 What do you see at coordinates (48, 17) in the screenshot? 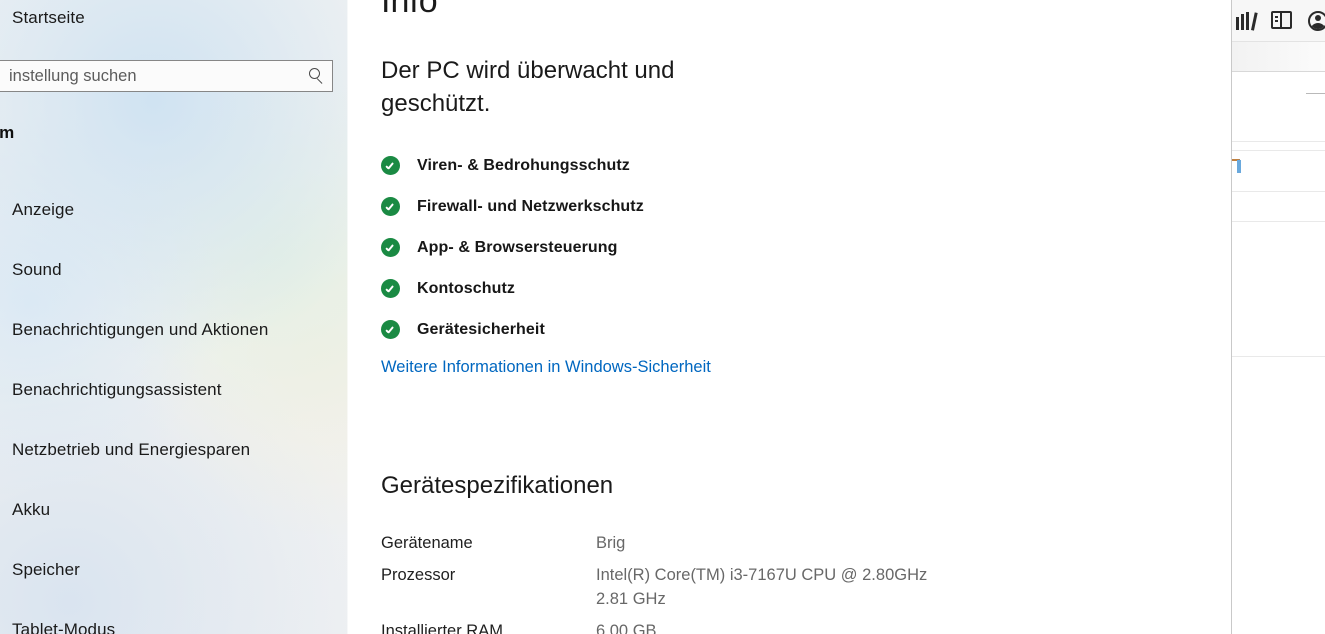
I see `home-label: Startseite` at bounding box center [48, 17].